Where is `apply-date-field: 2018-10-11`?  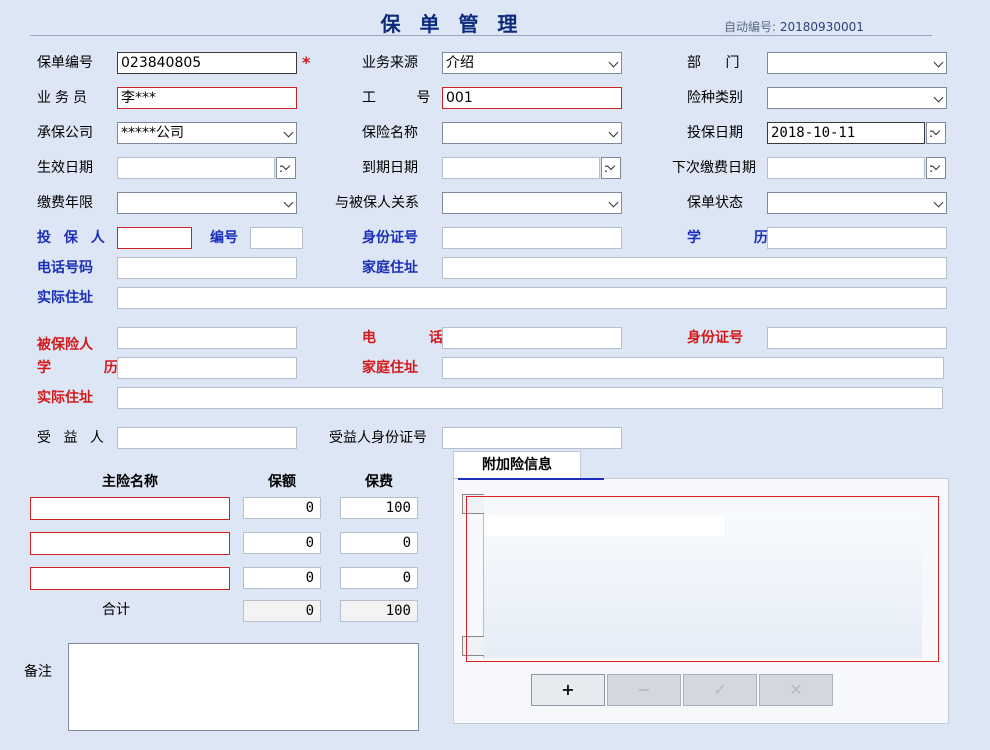
apply-date-field: 2018-10-11 is located at coordinates (846, 133).